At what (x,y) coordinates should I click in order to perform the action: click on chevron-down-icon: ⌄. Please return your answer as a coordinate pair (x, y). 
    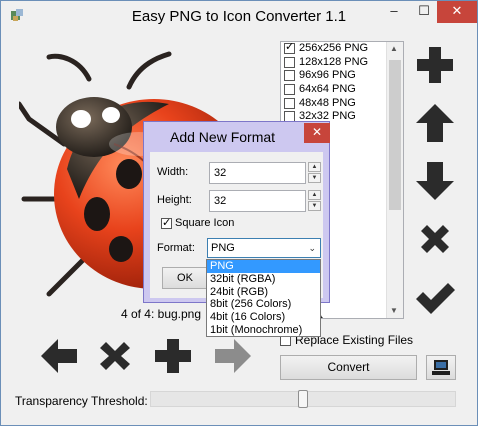
    Looking at the image, I should click on (312, 248).